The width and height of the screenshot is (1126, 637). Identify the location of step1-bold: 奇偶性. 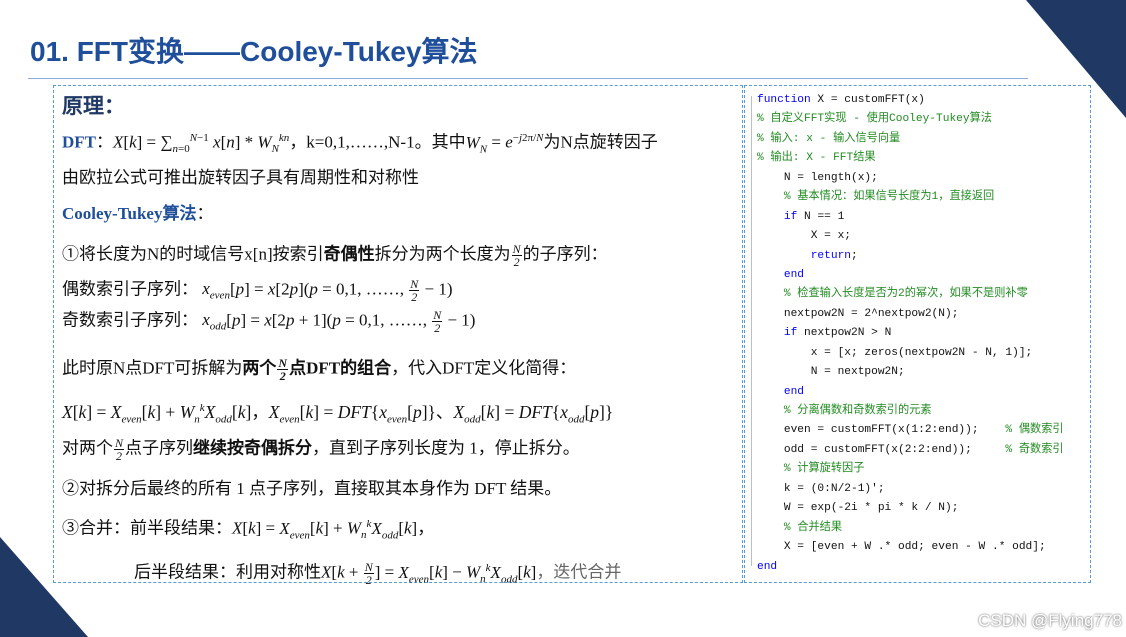
(349, 254).